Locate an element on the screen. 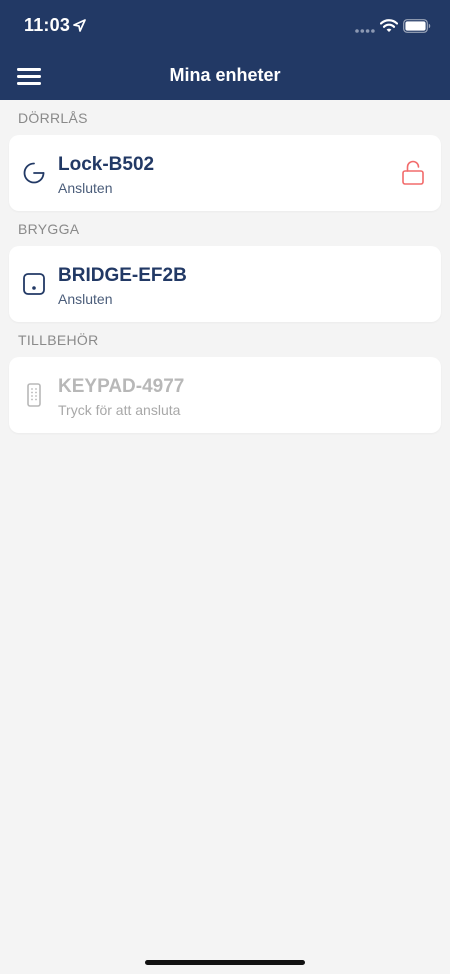 The height and width of the screenshot is (974, 450). home-indicator is located at coordinates (225, 962).